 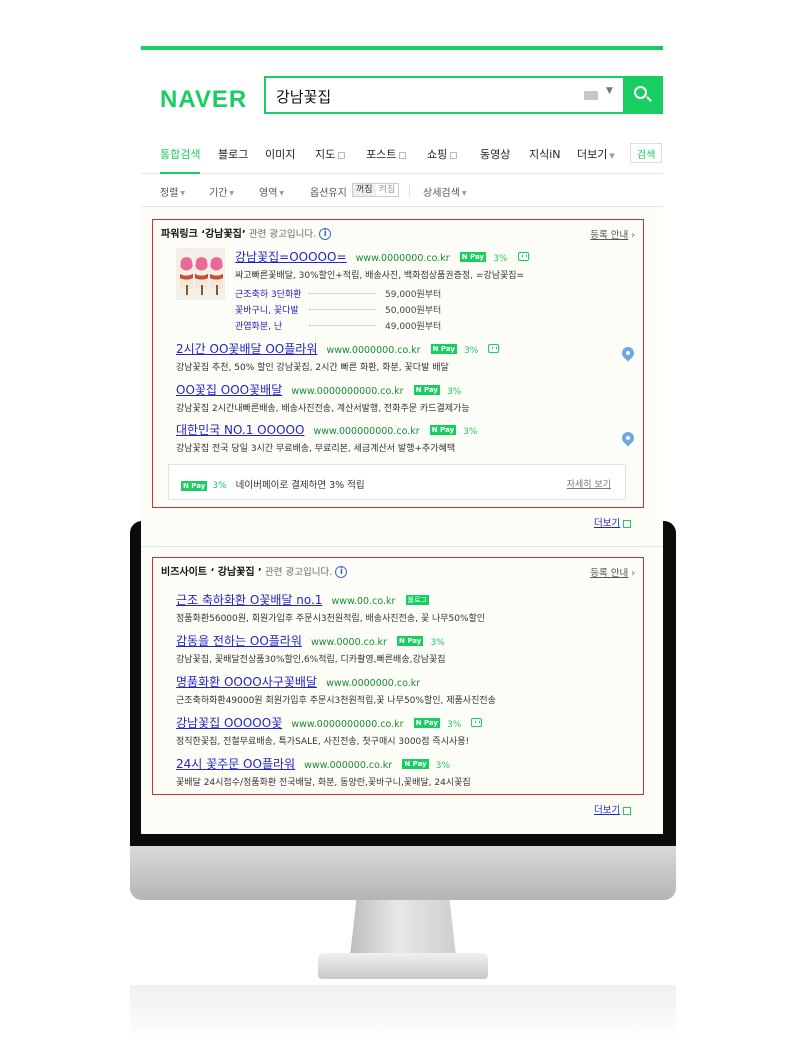 What do you see at coordinates (258, 325) in the screenshot?
I see `price-item-link: 관엽화분, 난` at bounding box center [258, 325].